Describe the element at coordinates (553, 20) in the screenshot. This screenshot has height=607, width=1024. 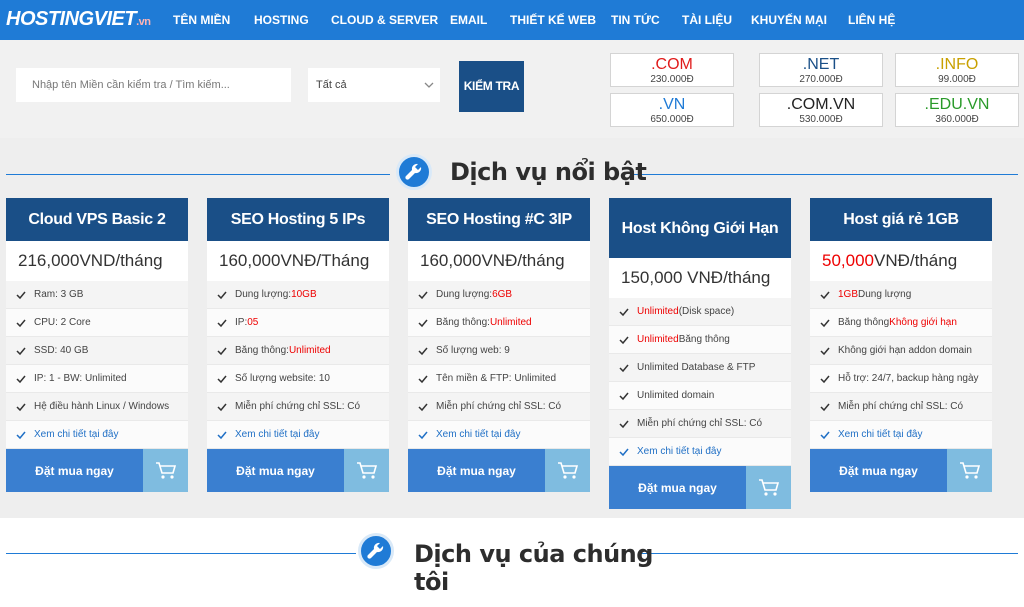
I see `nav-item-web-design: THIẾT KẾ WEB` at that location.